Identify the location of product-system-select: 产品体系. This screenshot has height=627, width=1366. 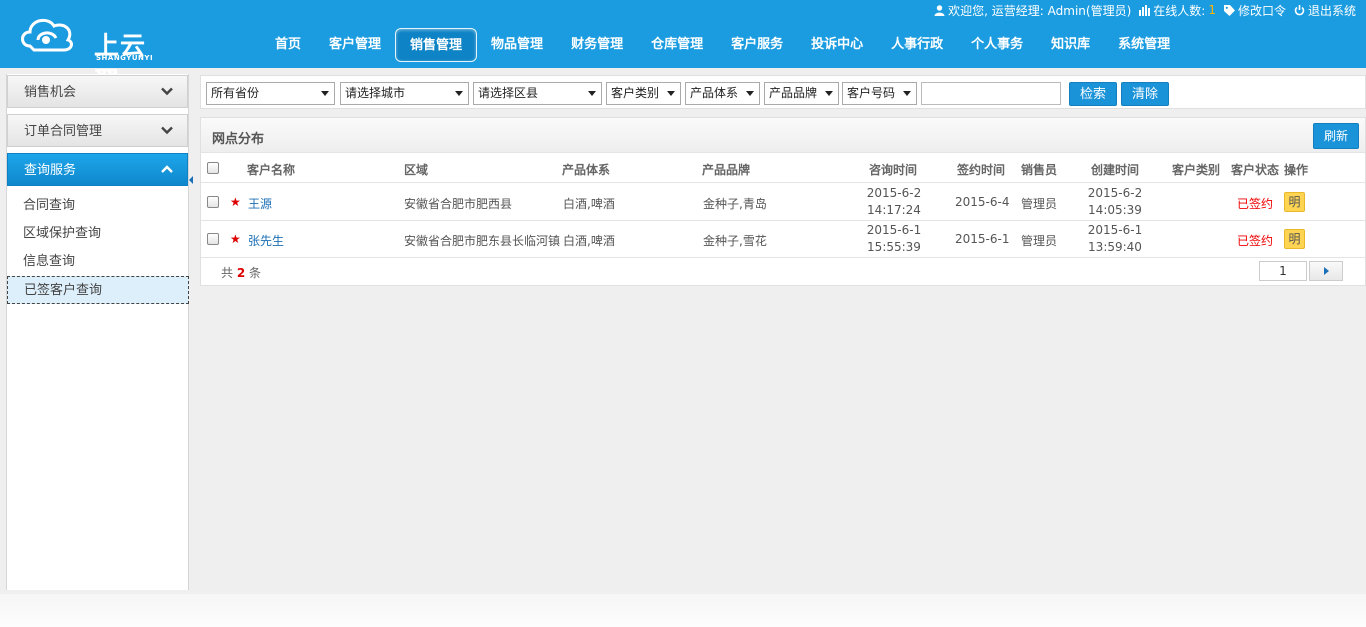
(722, 93).